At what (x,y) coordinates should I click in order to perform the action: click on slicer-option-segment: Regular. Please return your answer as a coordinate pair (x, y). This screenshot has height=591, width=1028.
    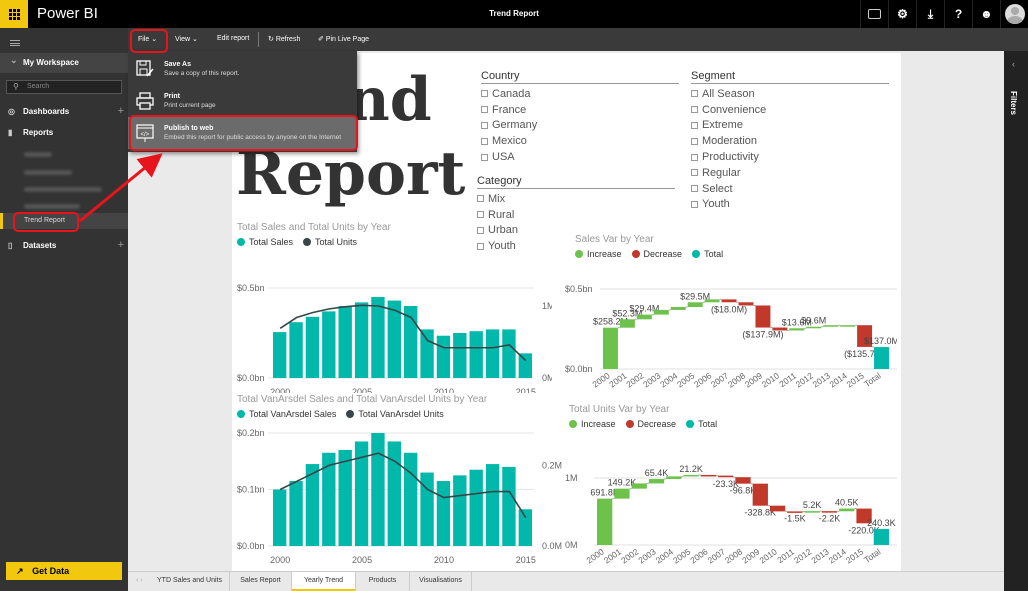
    Looking at the image, I should click on (790, 173).